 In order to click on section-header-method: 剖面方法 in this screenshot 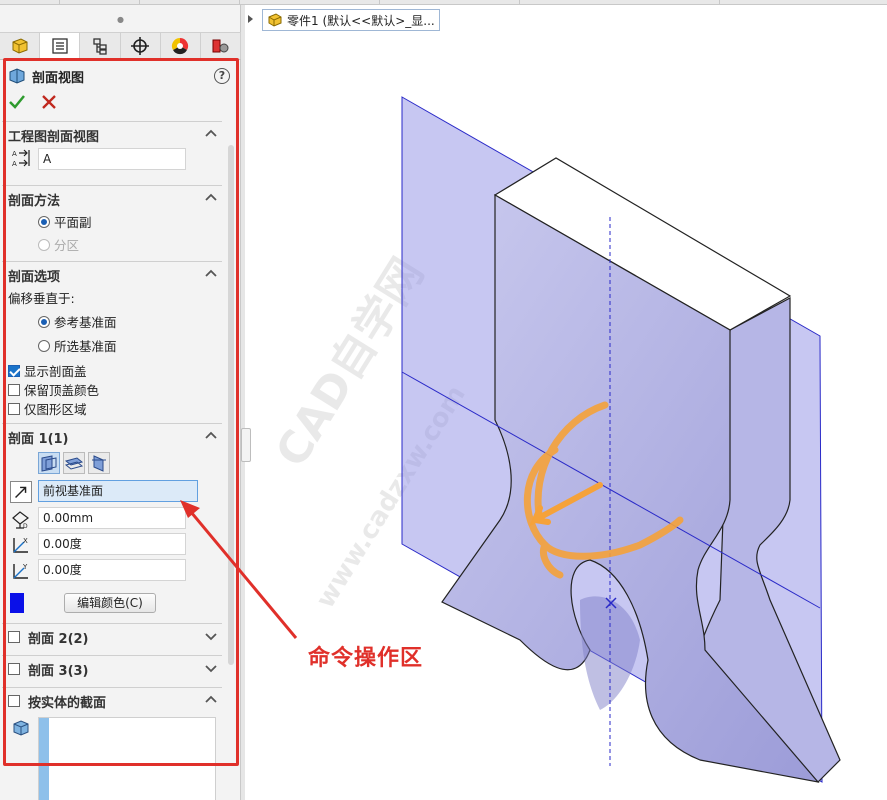, I will do `click(114, 199)`.